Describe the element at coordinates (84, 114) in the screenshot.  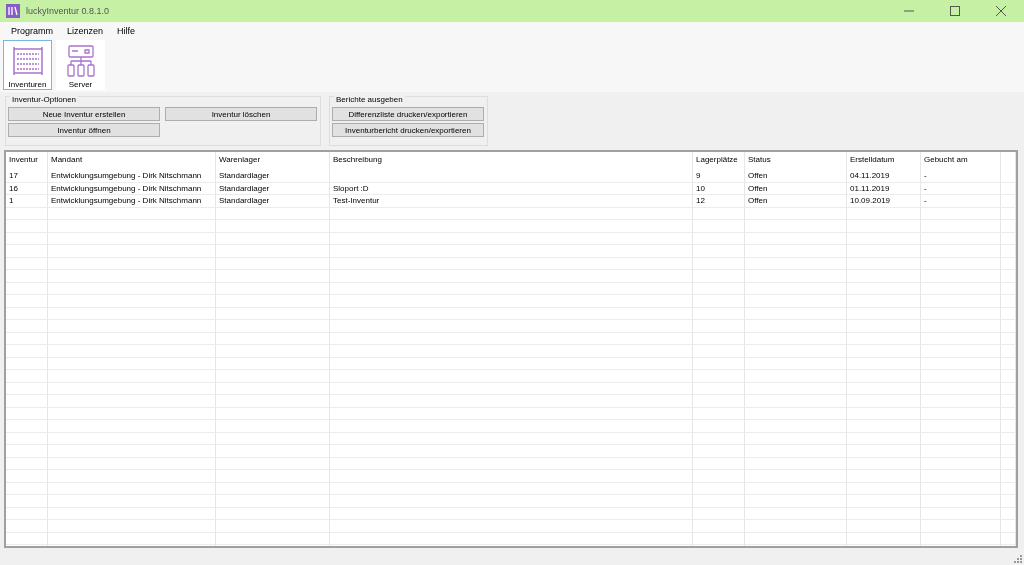
I see `action-button: Neue Inventur erstellen` at that location.